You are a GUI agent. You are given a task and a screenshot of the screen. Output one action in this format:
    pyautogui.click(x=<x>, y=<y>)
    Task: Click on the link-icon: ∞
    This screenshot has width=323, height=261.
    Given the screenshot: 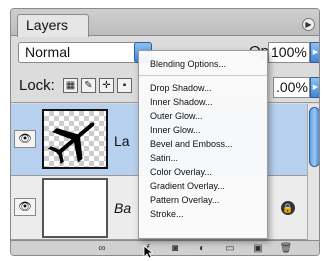 What is the action you would take?
    pyautogui.click(x=102, y=248)
    